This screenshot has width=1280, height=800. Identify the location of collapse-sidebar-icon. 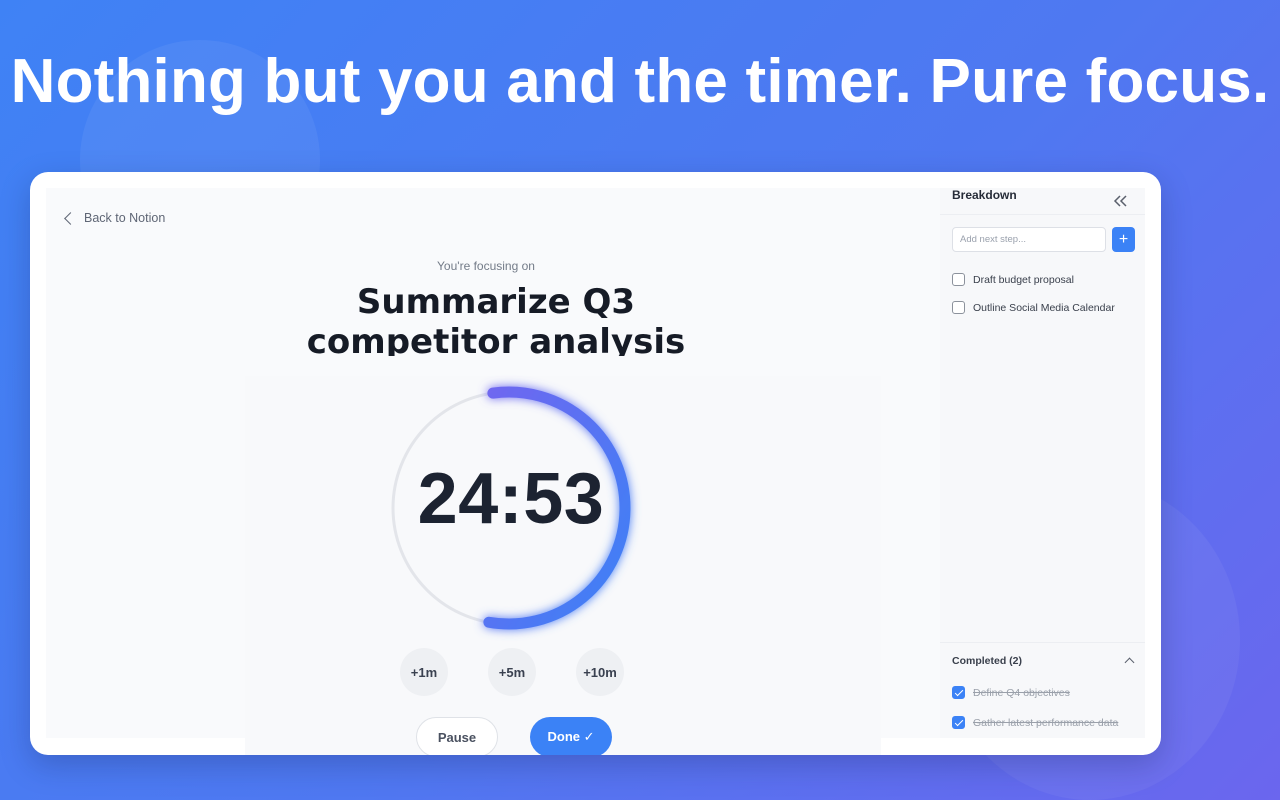
(1121, 201).